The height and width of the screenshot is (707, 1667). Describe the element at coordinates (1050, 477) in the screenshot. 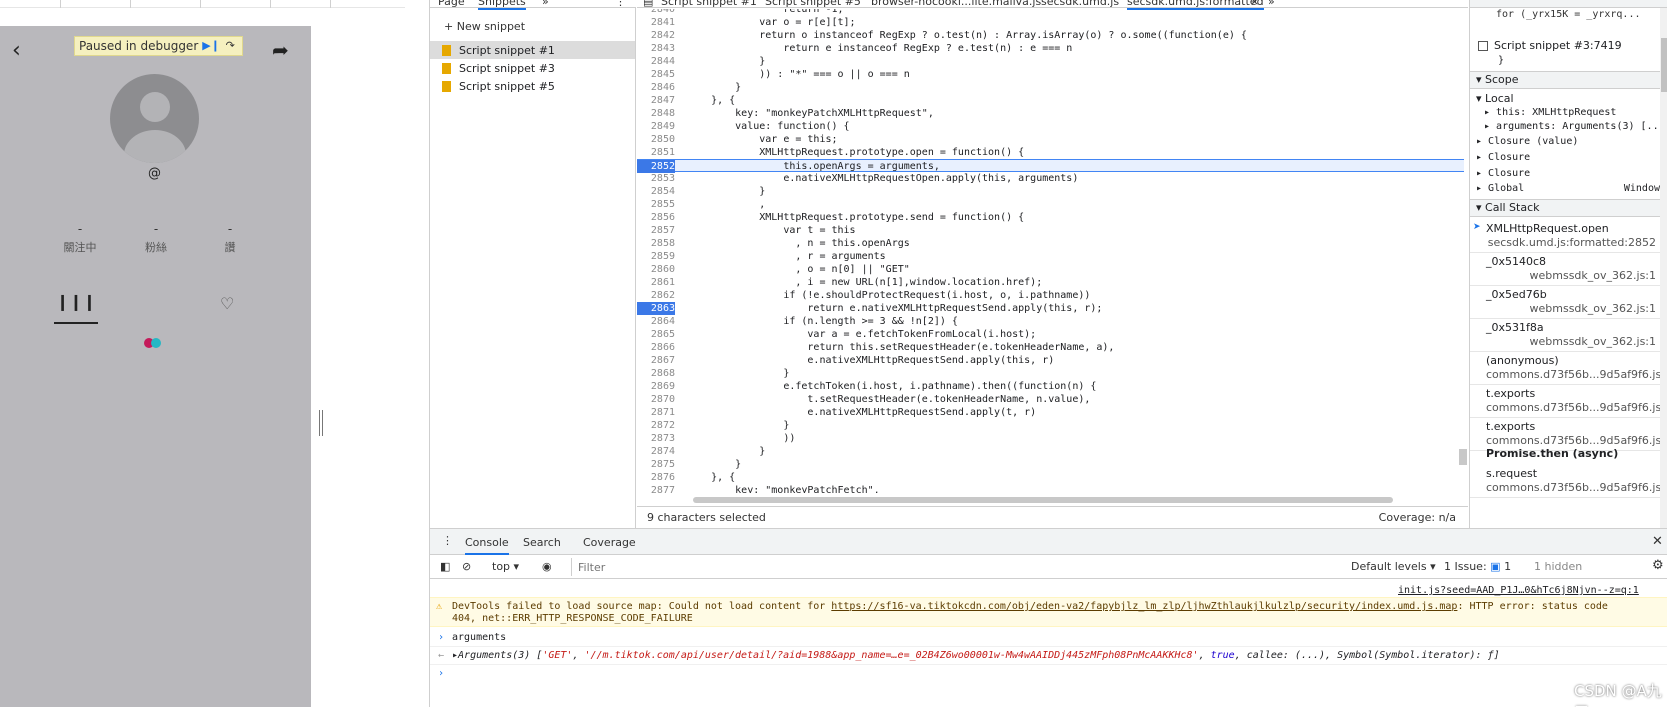

I see `code-line: 2876 }, {` at that location.